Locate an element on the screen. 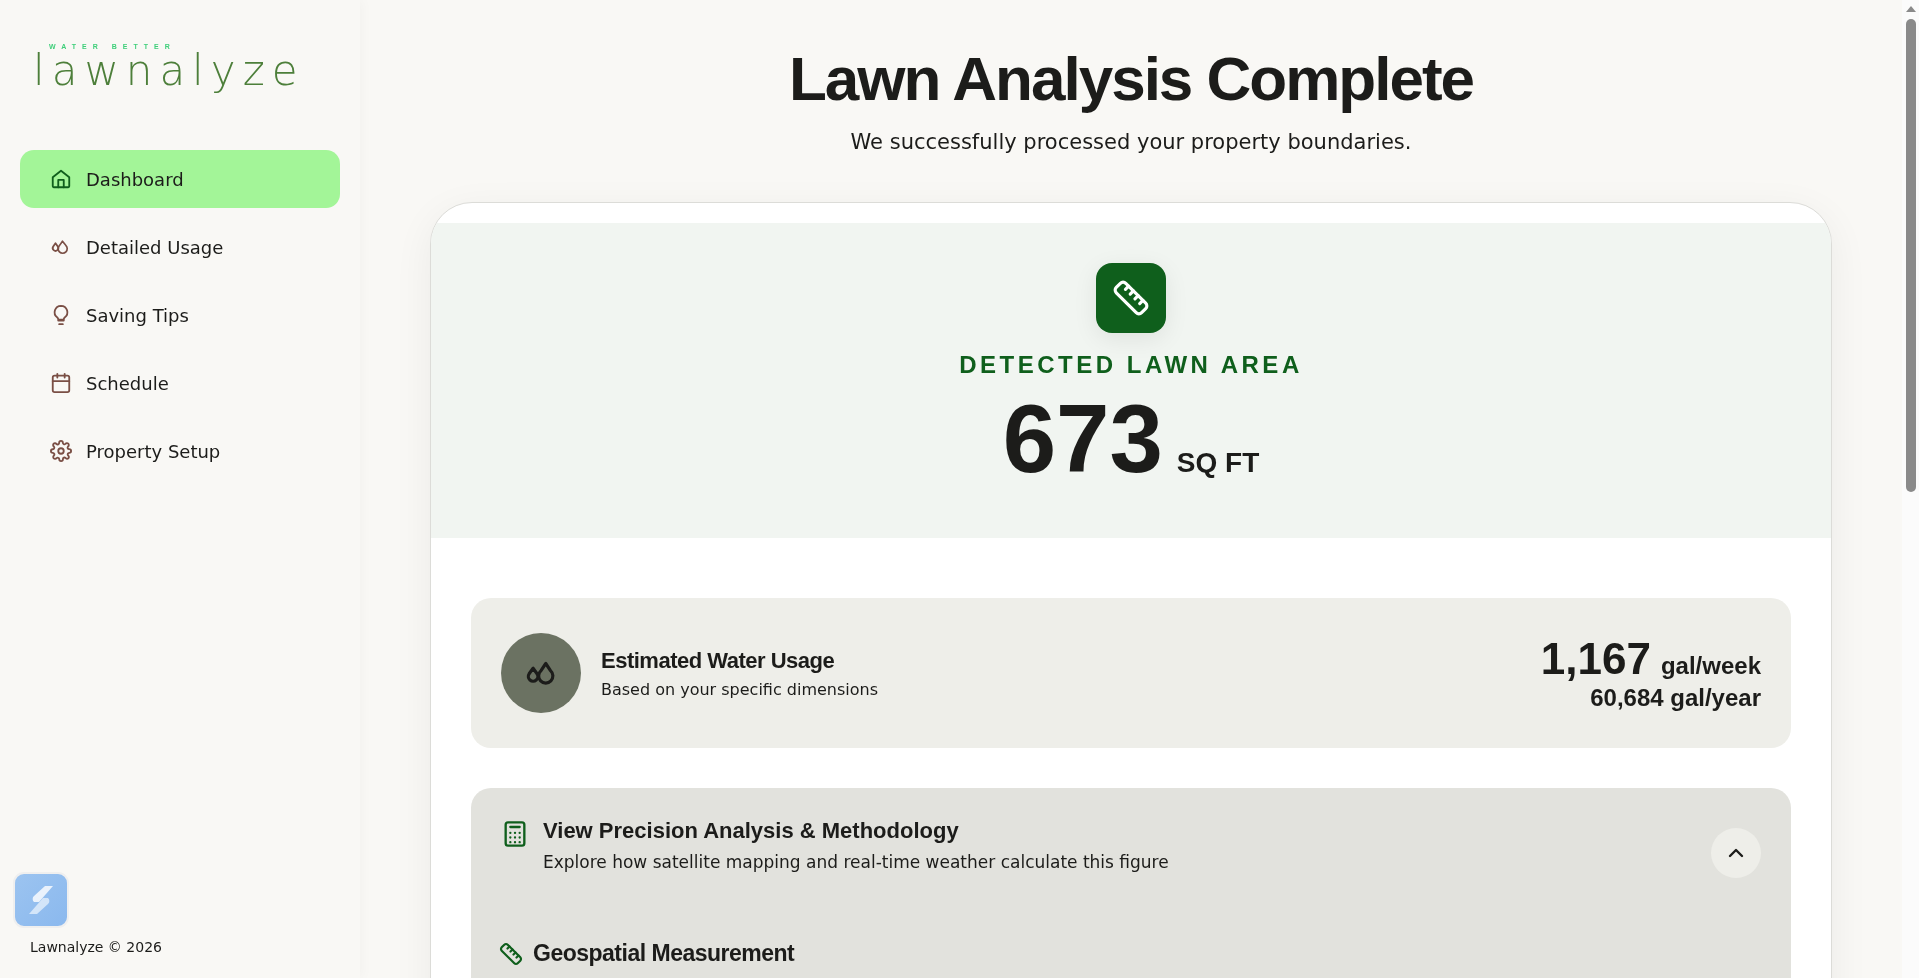  area-label: DETECTED LAWN AREA is located at coordinates (1131, 365).